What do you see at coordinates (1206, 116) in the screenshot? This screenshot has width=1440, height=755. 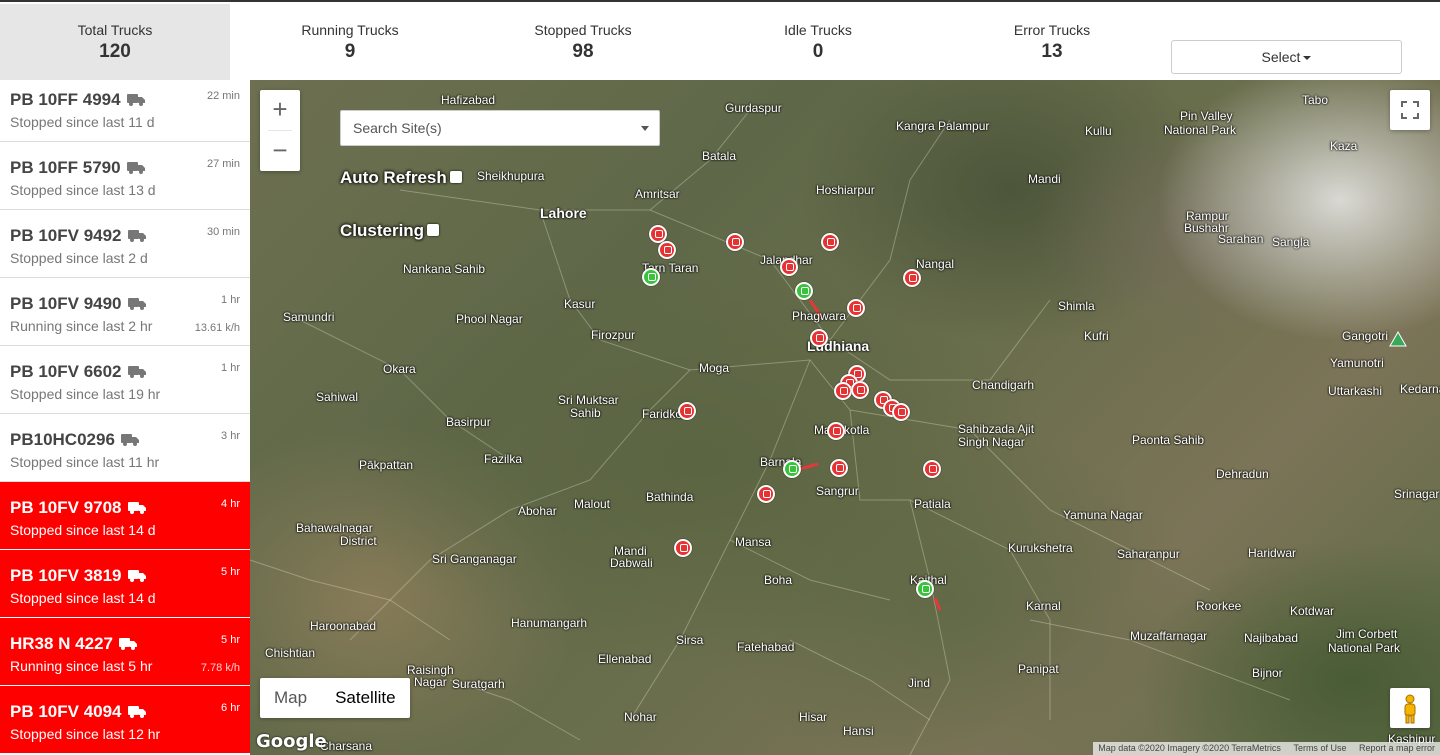 I see `place-label: Pin Valley` at bounding box center [1206, 116].